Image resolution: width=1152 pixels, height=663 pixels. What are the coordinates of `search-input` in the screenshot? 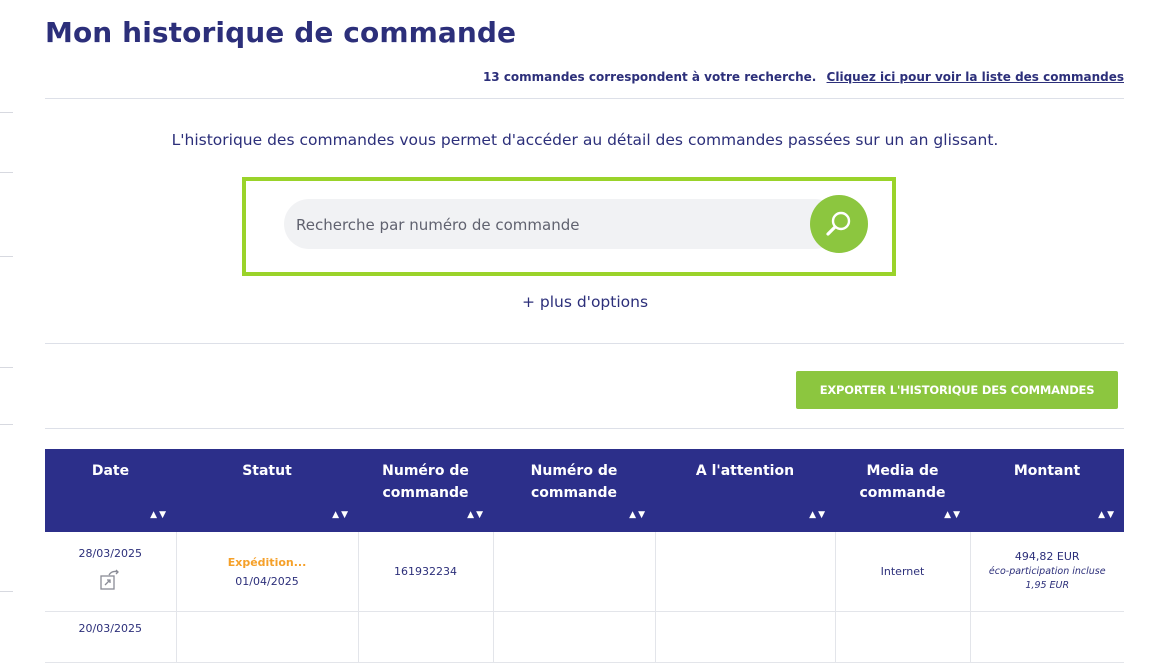 It's located at (546, 225).